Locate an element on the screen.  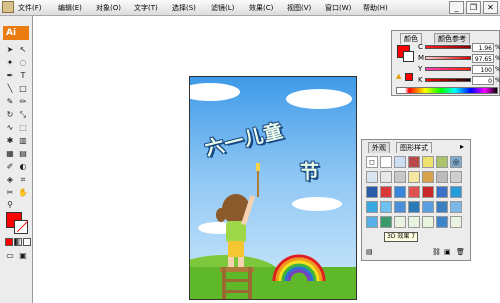
magic-wand-icon: ✦ is located at coordinates (10, 63).